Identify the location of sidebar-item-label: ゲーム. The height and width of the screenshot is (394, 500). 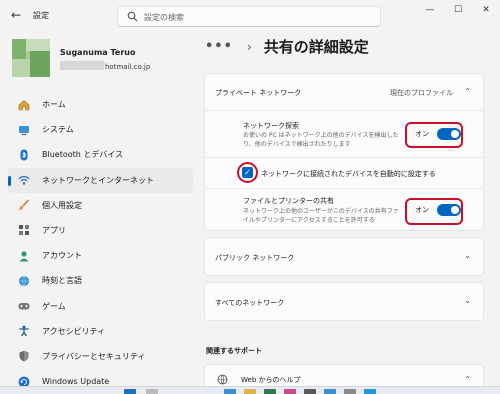
(54, 306).